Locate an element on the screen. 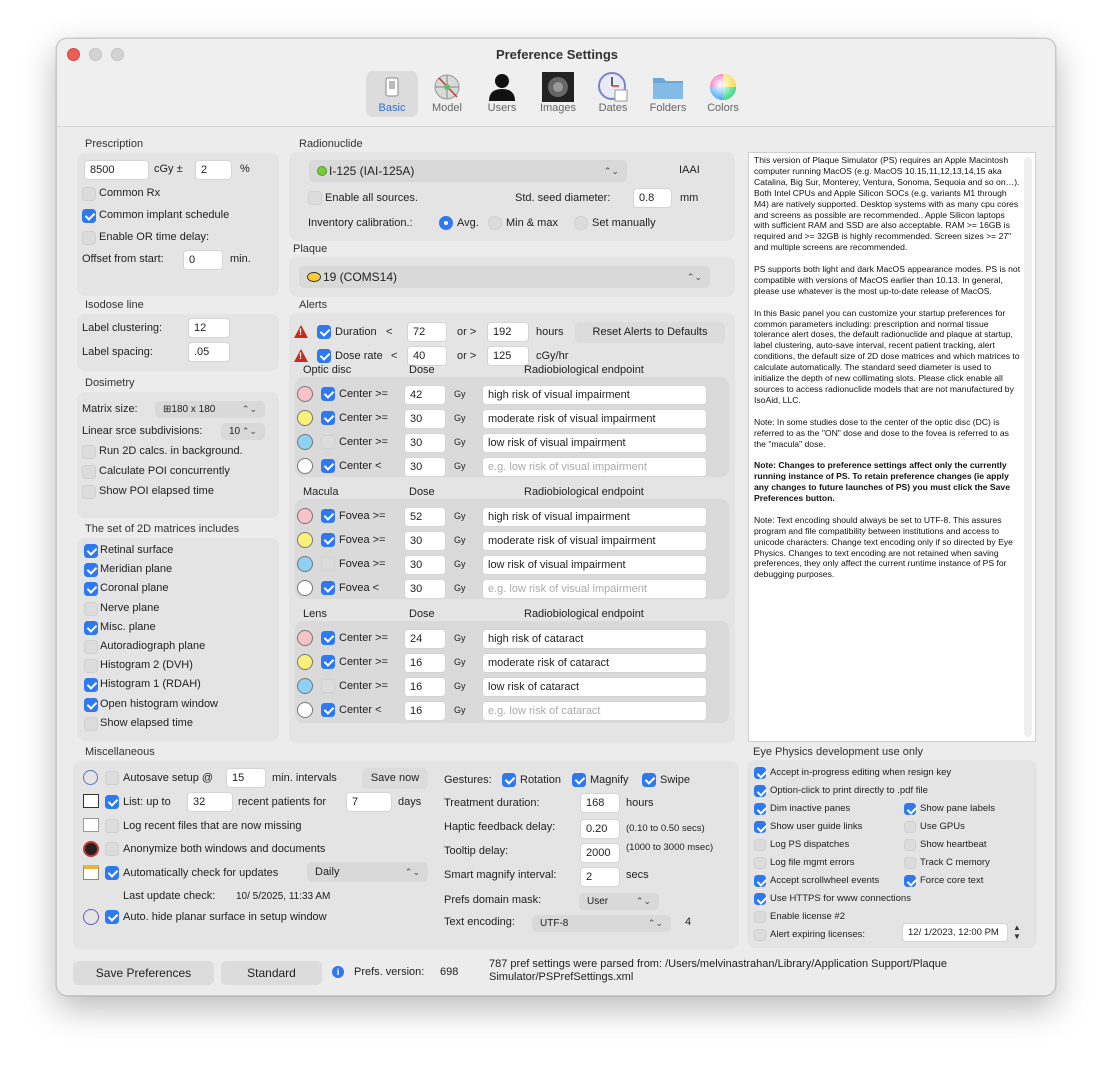 The height and width of the screenshot is (1071, 1112). tab-users: Users is located at coordinates (502, 94).